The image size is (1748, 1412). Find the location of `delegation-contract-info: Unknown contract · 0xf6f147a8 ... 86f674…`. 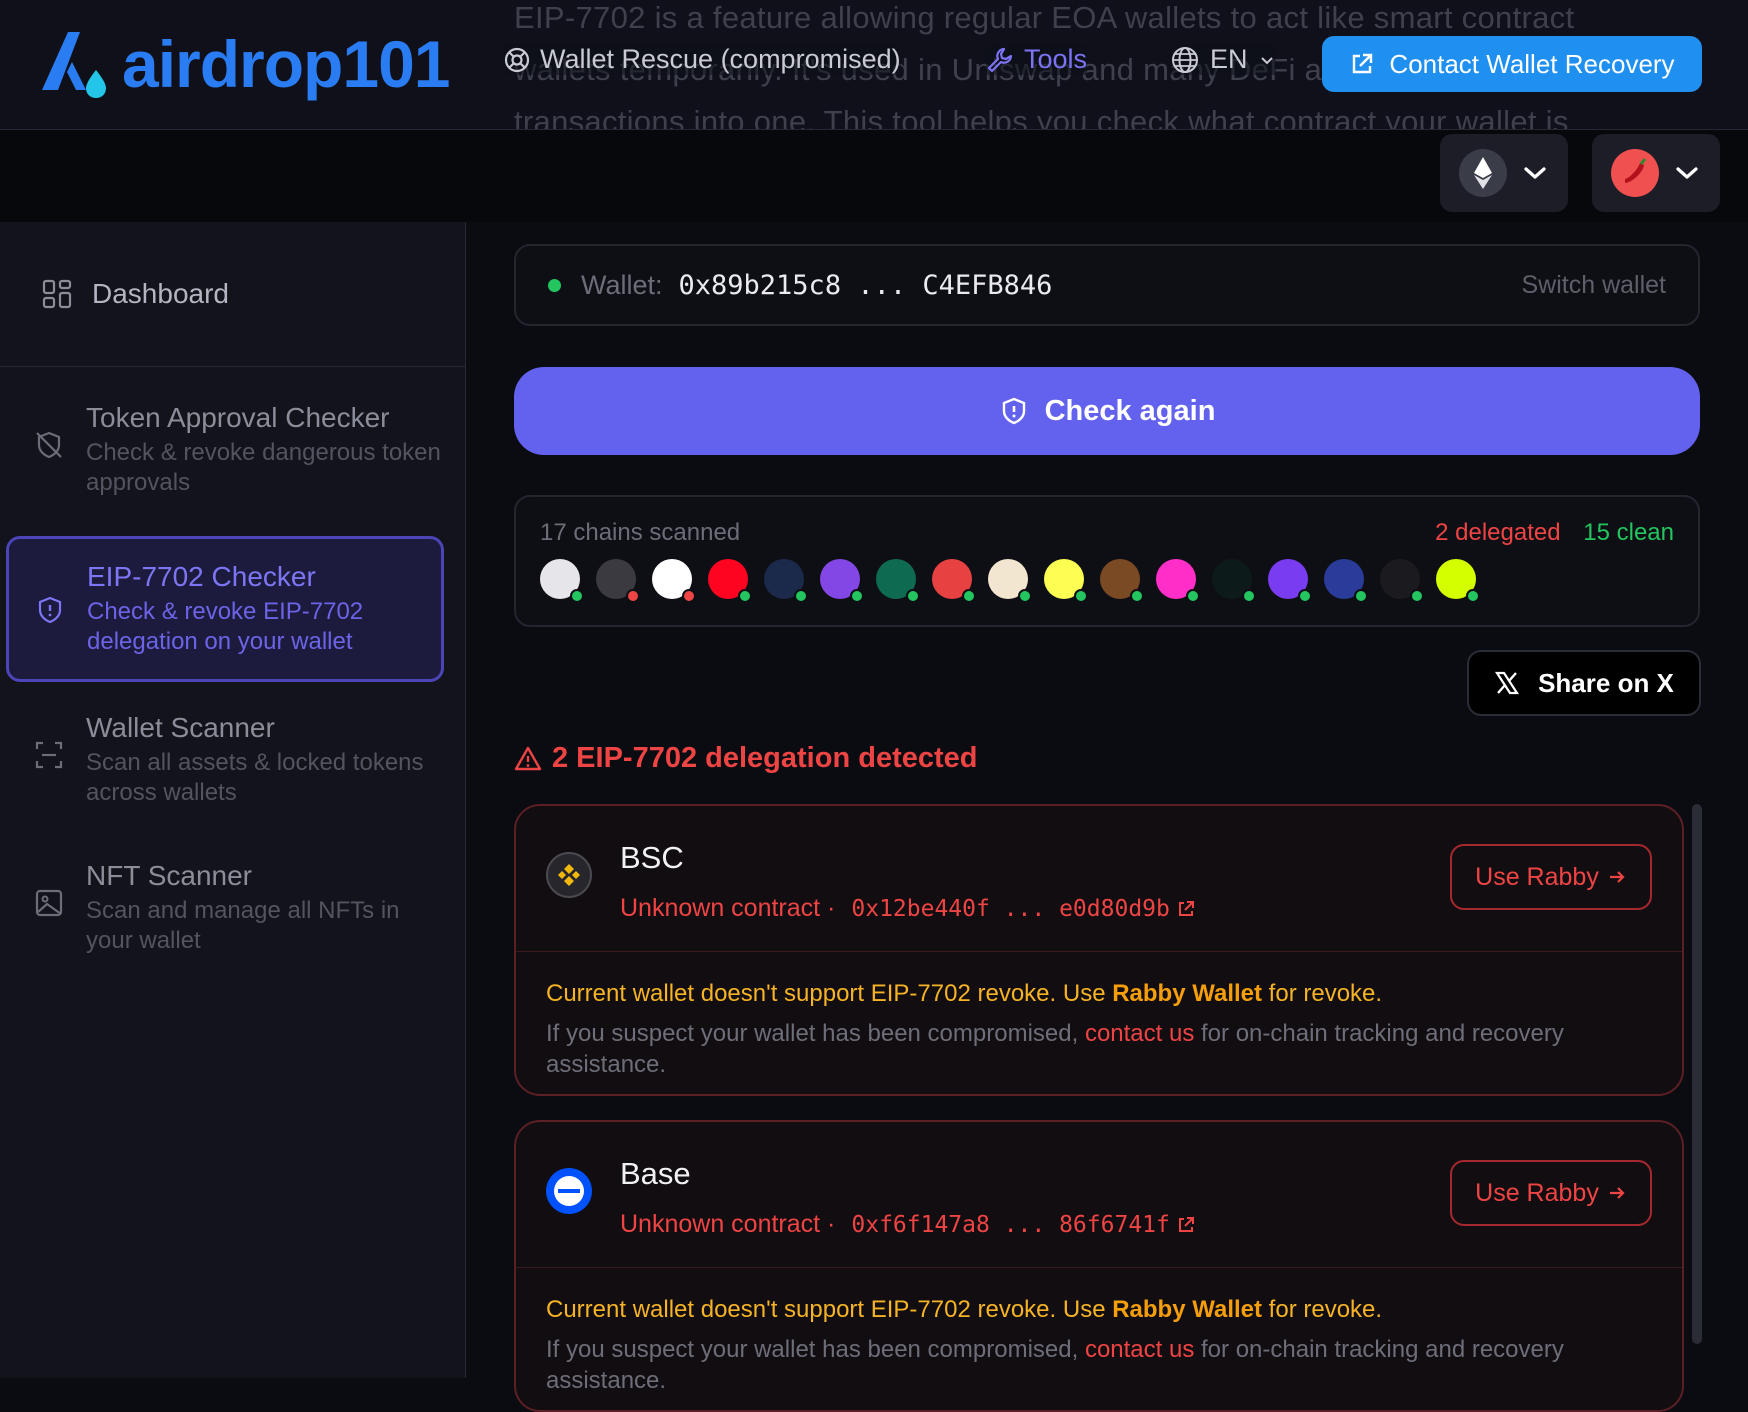

delegation-contract-info: Unknown contract · 0xf6f147a8 ... 86f674… is located at coordinates (908, 1224).